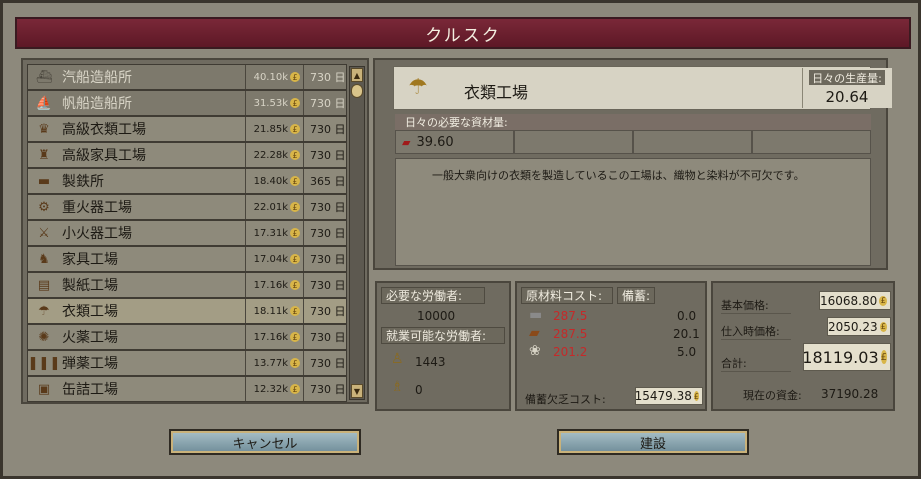 This screenshot has width=921, height=479. I want to click on cost-row-2: 287.5, so click(570, 334).